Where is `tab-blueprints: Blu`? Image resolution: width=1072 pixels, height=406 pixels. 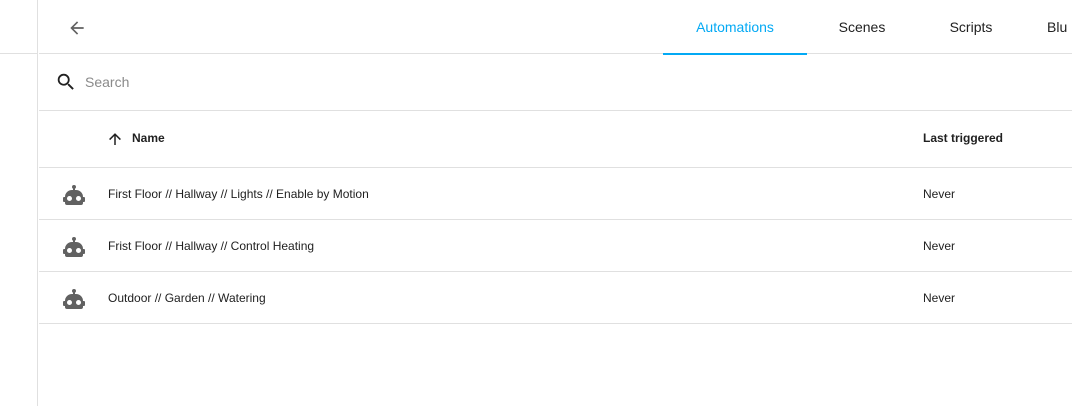 tab-blueprints: Blu is located at coordinates (1048, 27).